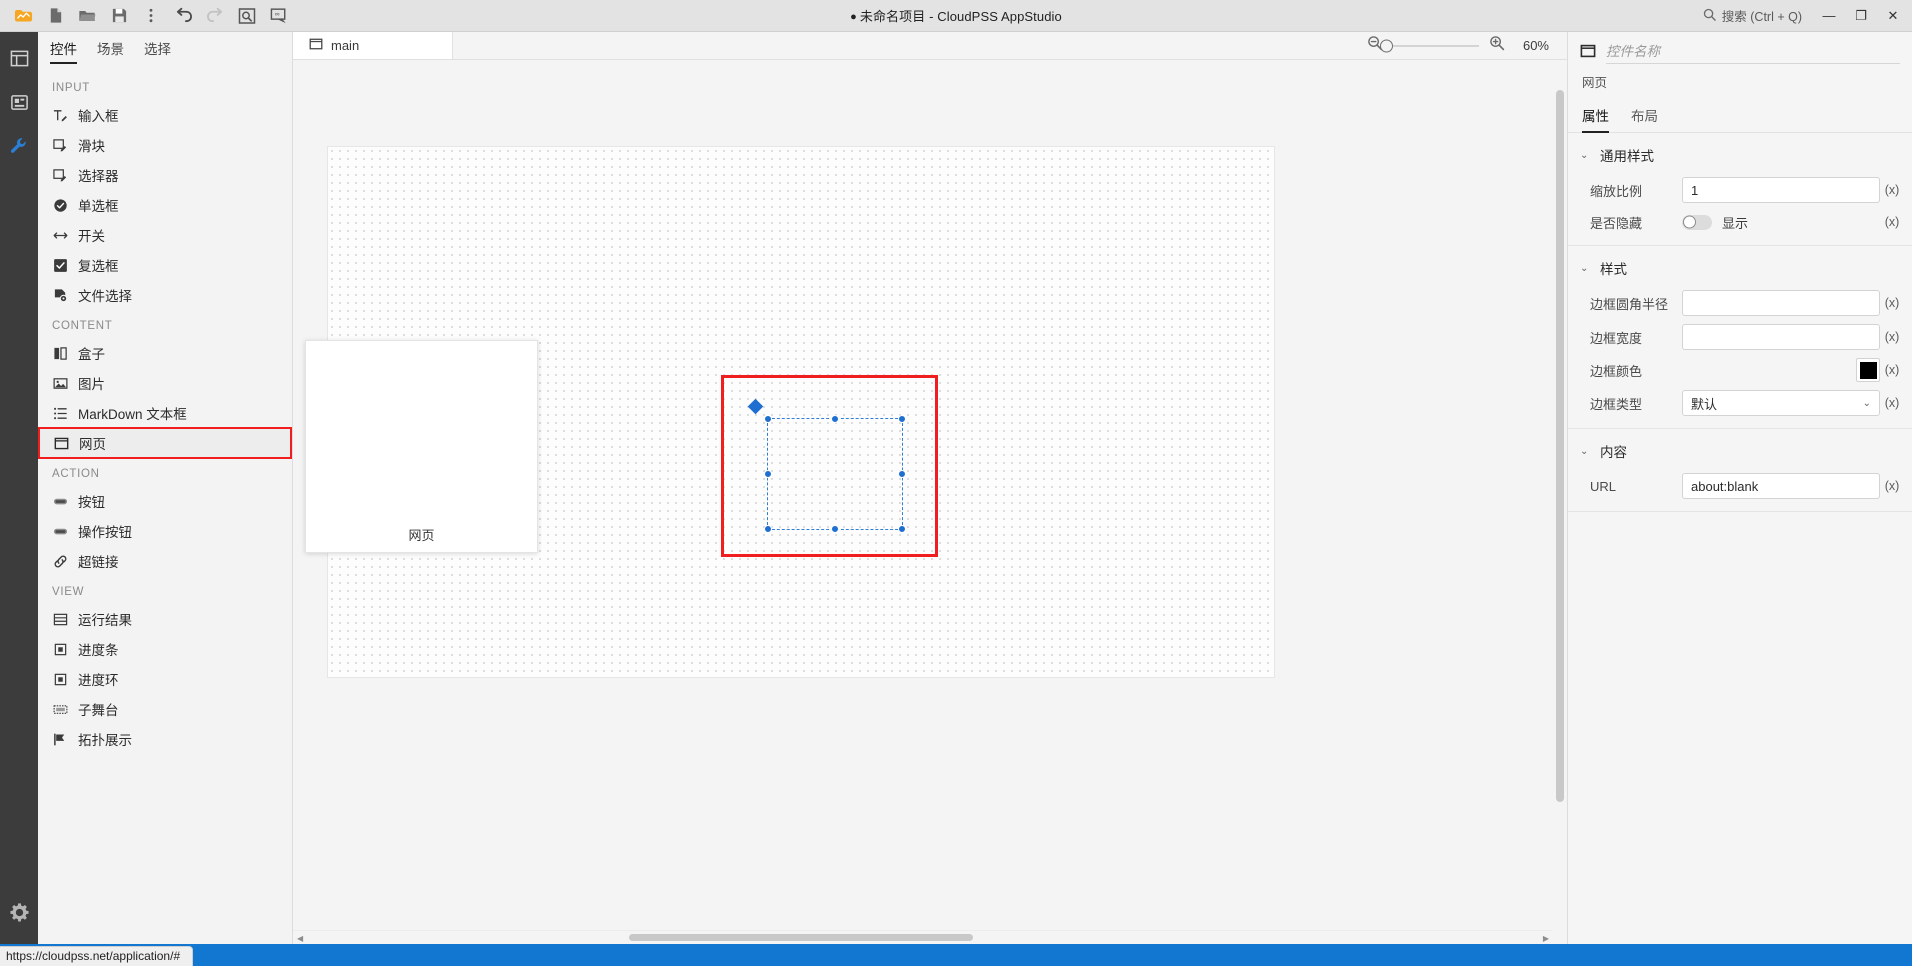 This screenshot has width=1912, height=966. Describe the element at coordinates (1868, 370) in the screenshot. I see `border-color-swatch` at that location.